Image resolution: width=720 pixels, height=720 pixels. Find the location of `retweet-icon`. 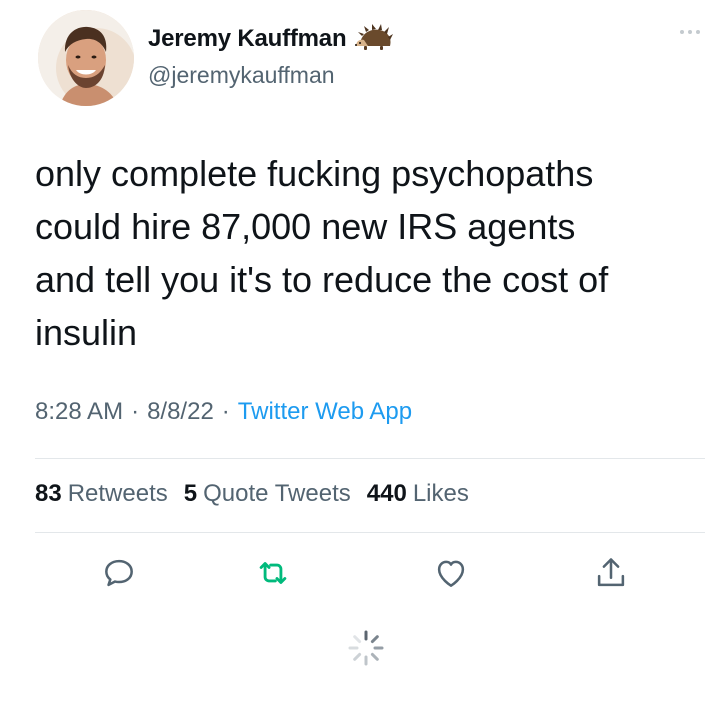

retweet-icon is located at coordinates (273, 573).